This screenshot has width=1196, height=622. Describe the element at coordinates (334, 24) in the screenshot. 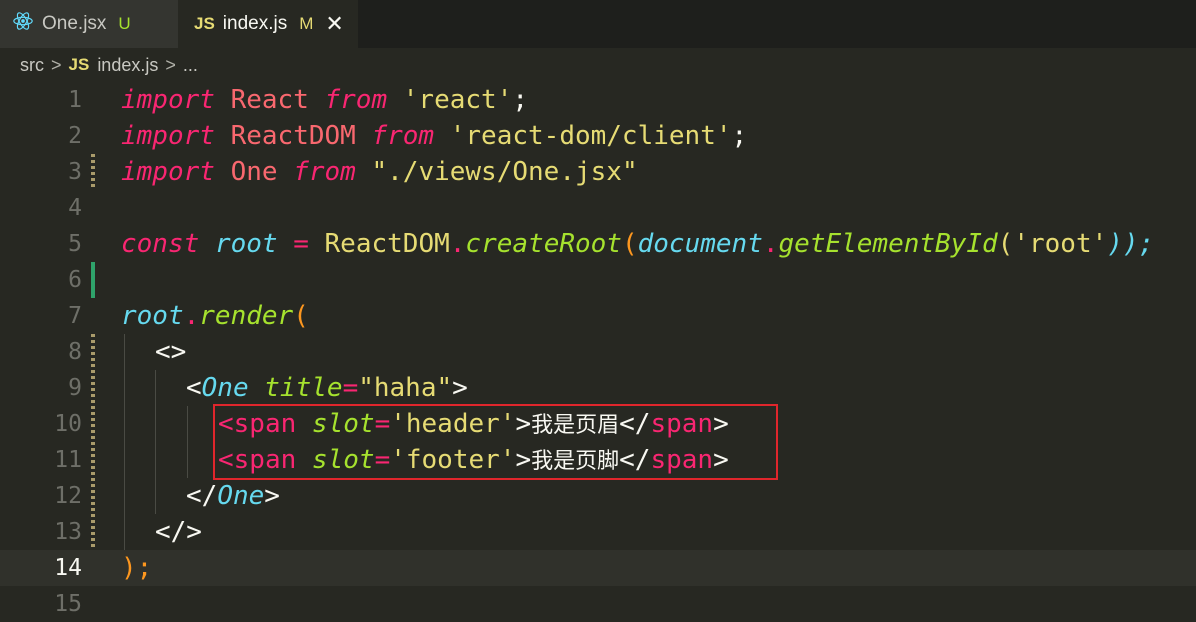

I see `close-icon: ✕` at that location.